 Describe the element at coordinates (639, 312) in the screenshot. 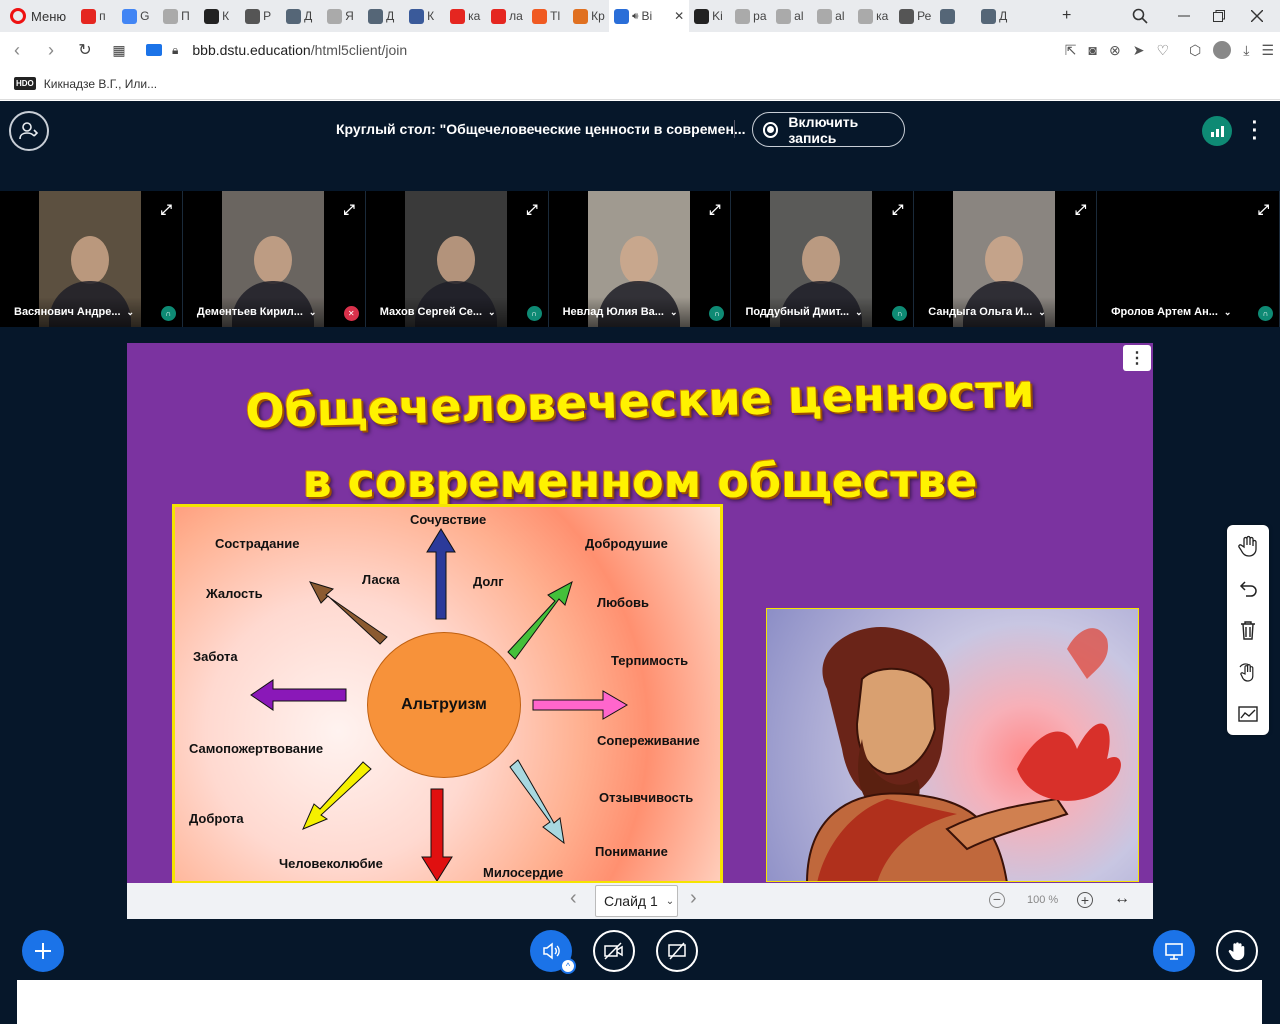

I see `participant-name: Невлад Юлия Ва... ⌄` at that location.